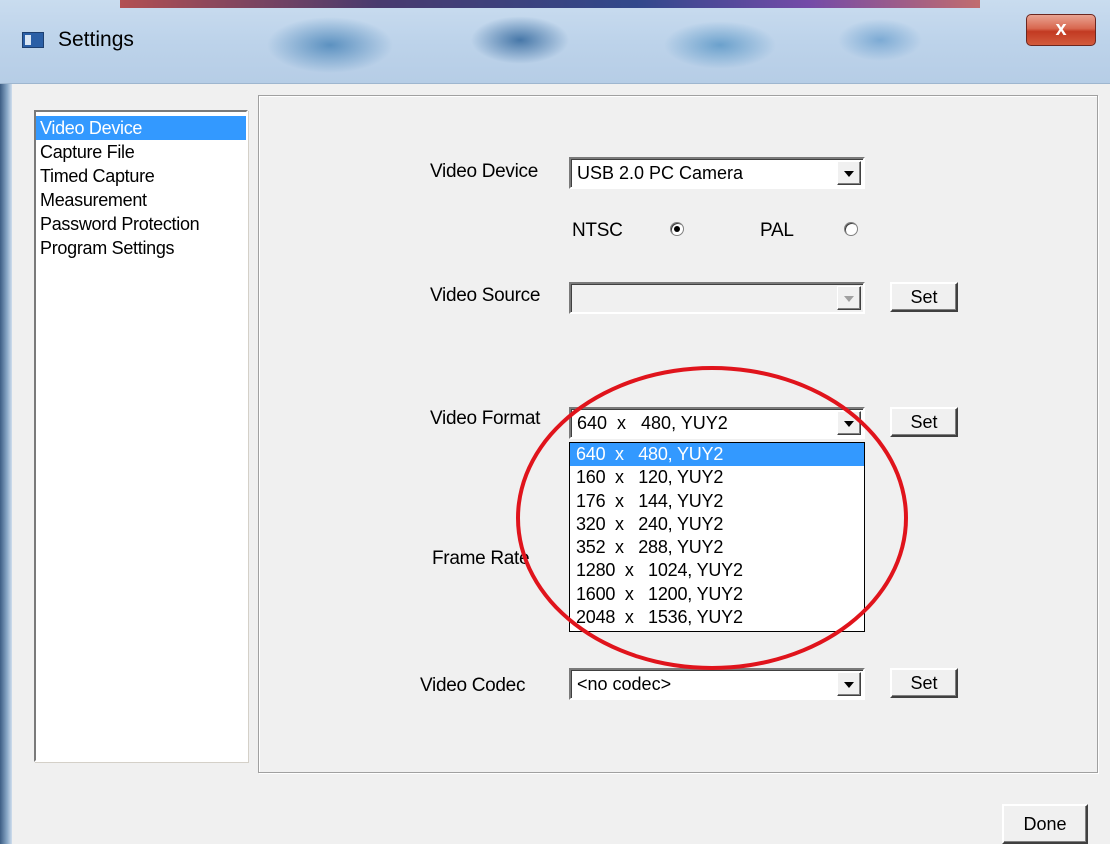 The height and width of the screenshot is (844, 1110). I want to click on video-source-set-button: Set, so click(924, 297).